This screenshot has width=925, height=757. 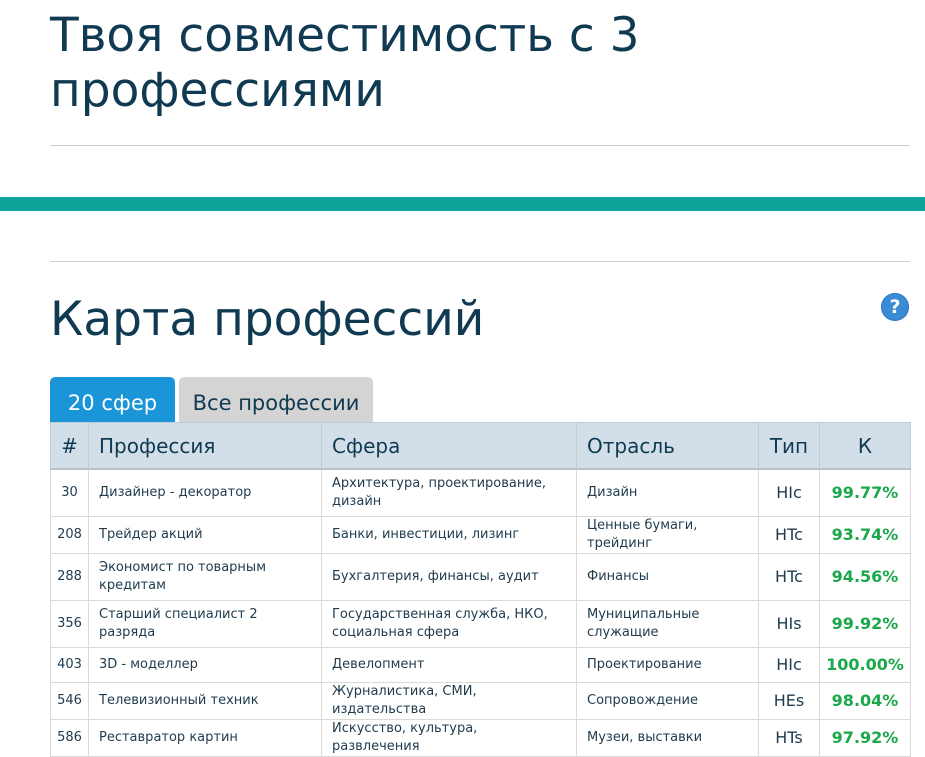 I want to click on tab-all-professions: Все профессии, so click(x=276, y=399).